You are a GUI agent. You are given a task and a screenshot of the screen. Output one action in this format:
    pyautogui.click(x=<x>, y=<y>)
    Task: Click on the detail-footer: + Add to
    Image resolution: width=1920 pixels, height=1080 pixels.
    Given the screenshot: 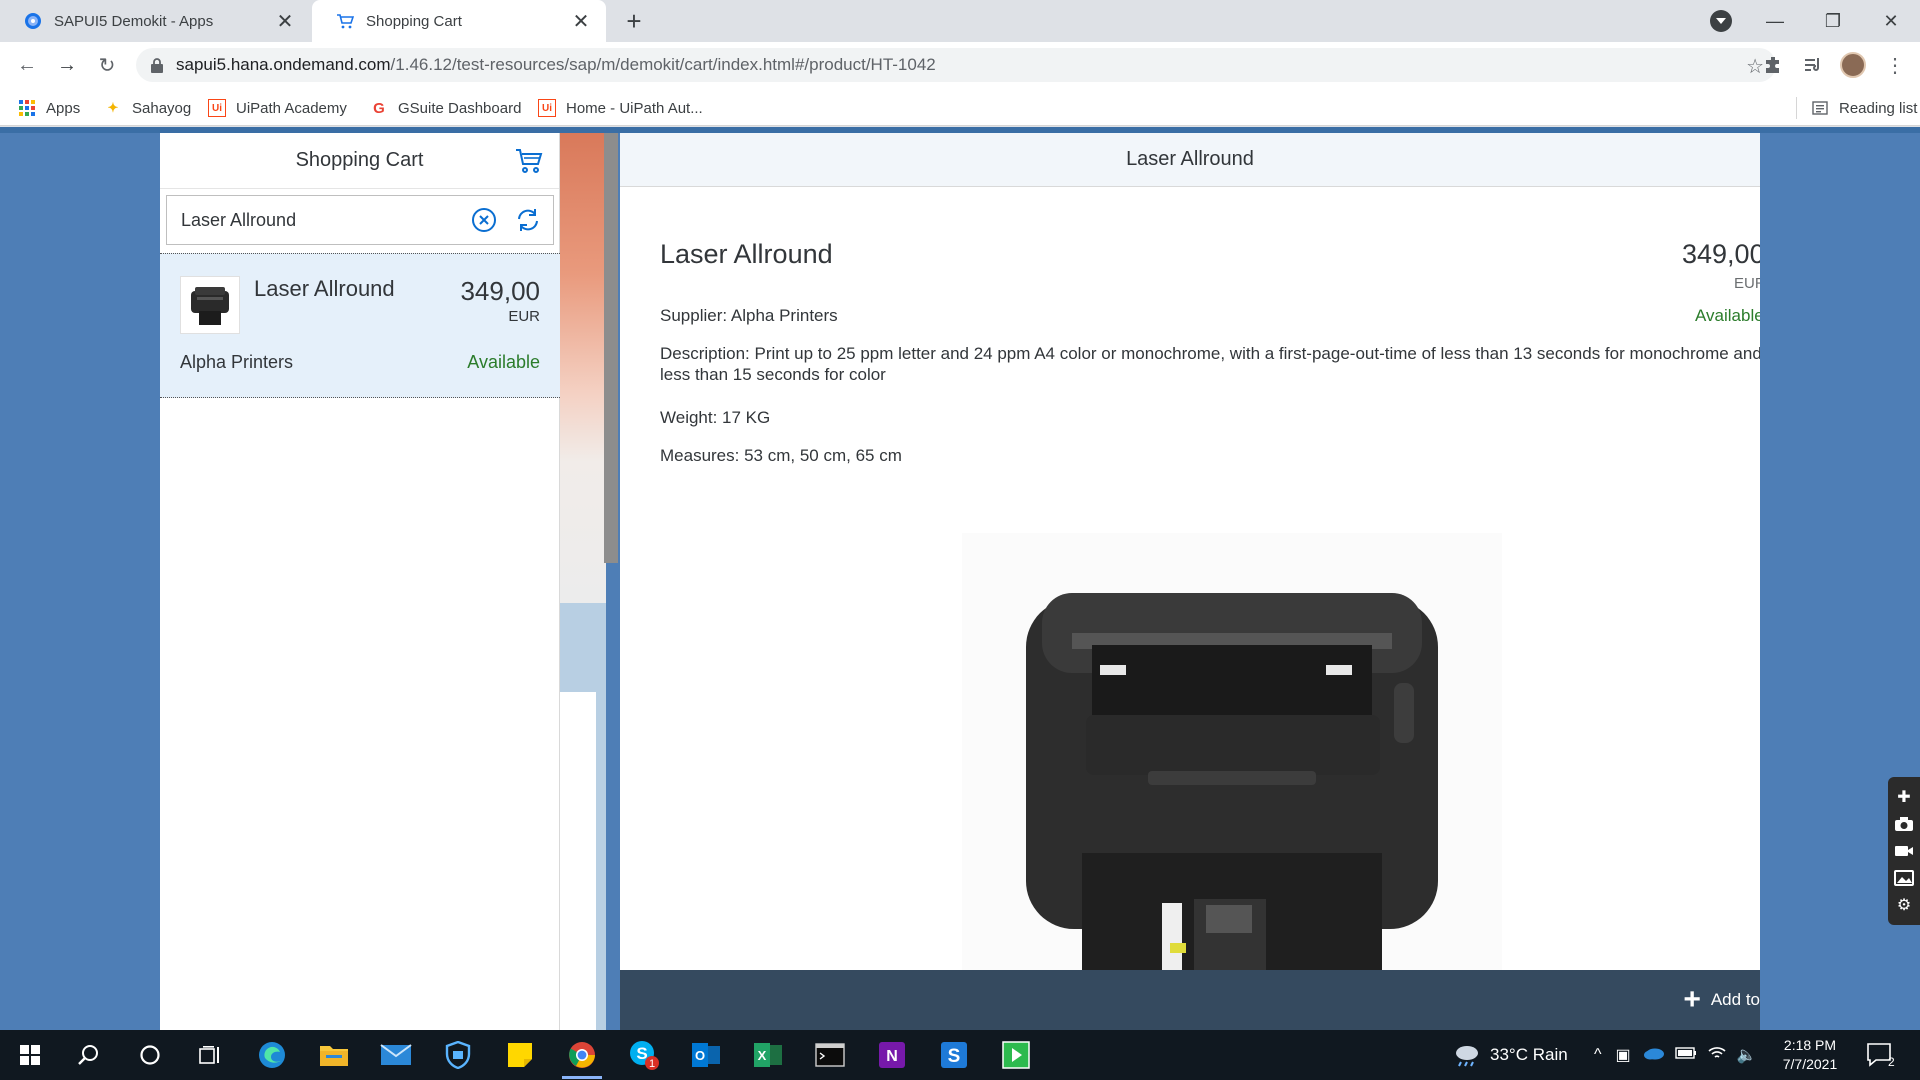 What is the action you would take?
    pyautogui.click(x=1190, y=1000)
    